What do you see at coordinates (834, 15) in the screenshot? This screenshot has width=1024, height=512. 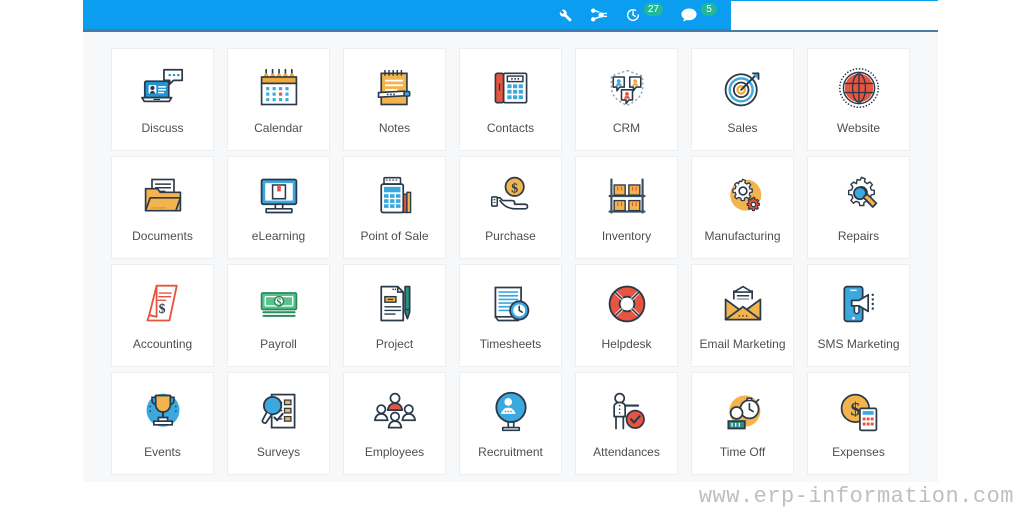 I see `search-input` at bounding box center [834, 15].